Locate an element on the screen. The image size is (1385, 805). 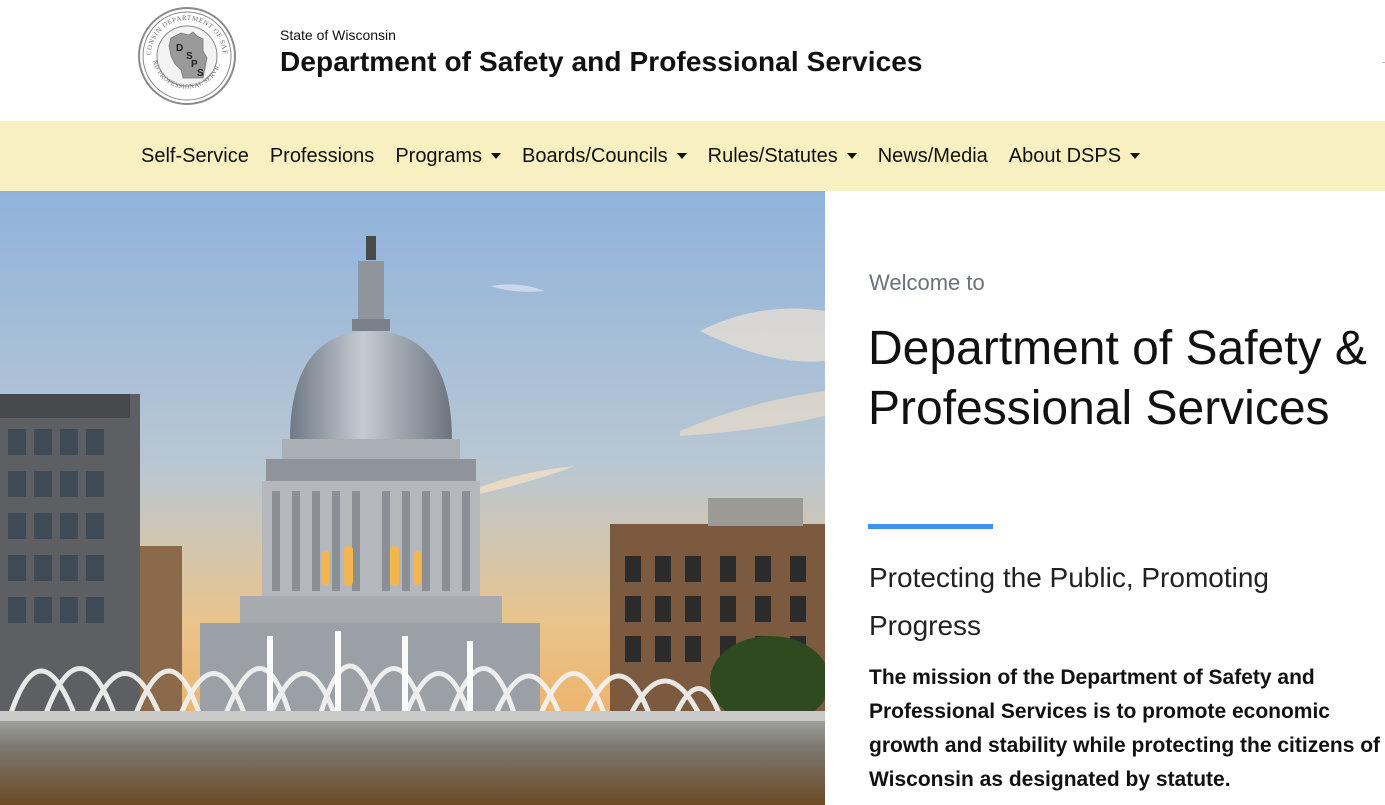
nav-rules-statutes: Rules/Statutes is located at coordinates (782, 156).